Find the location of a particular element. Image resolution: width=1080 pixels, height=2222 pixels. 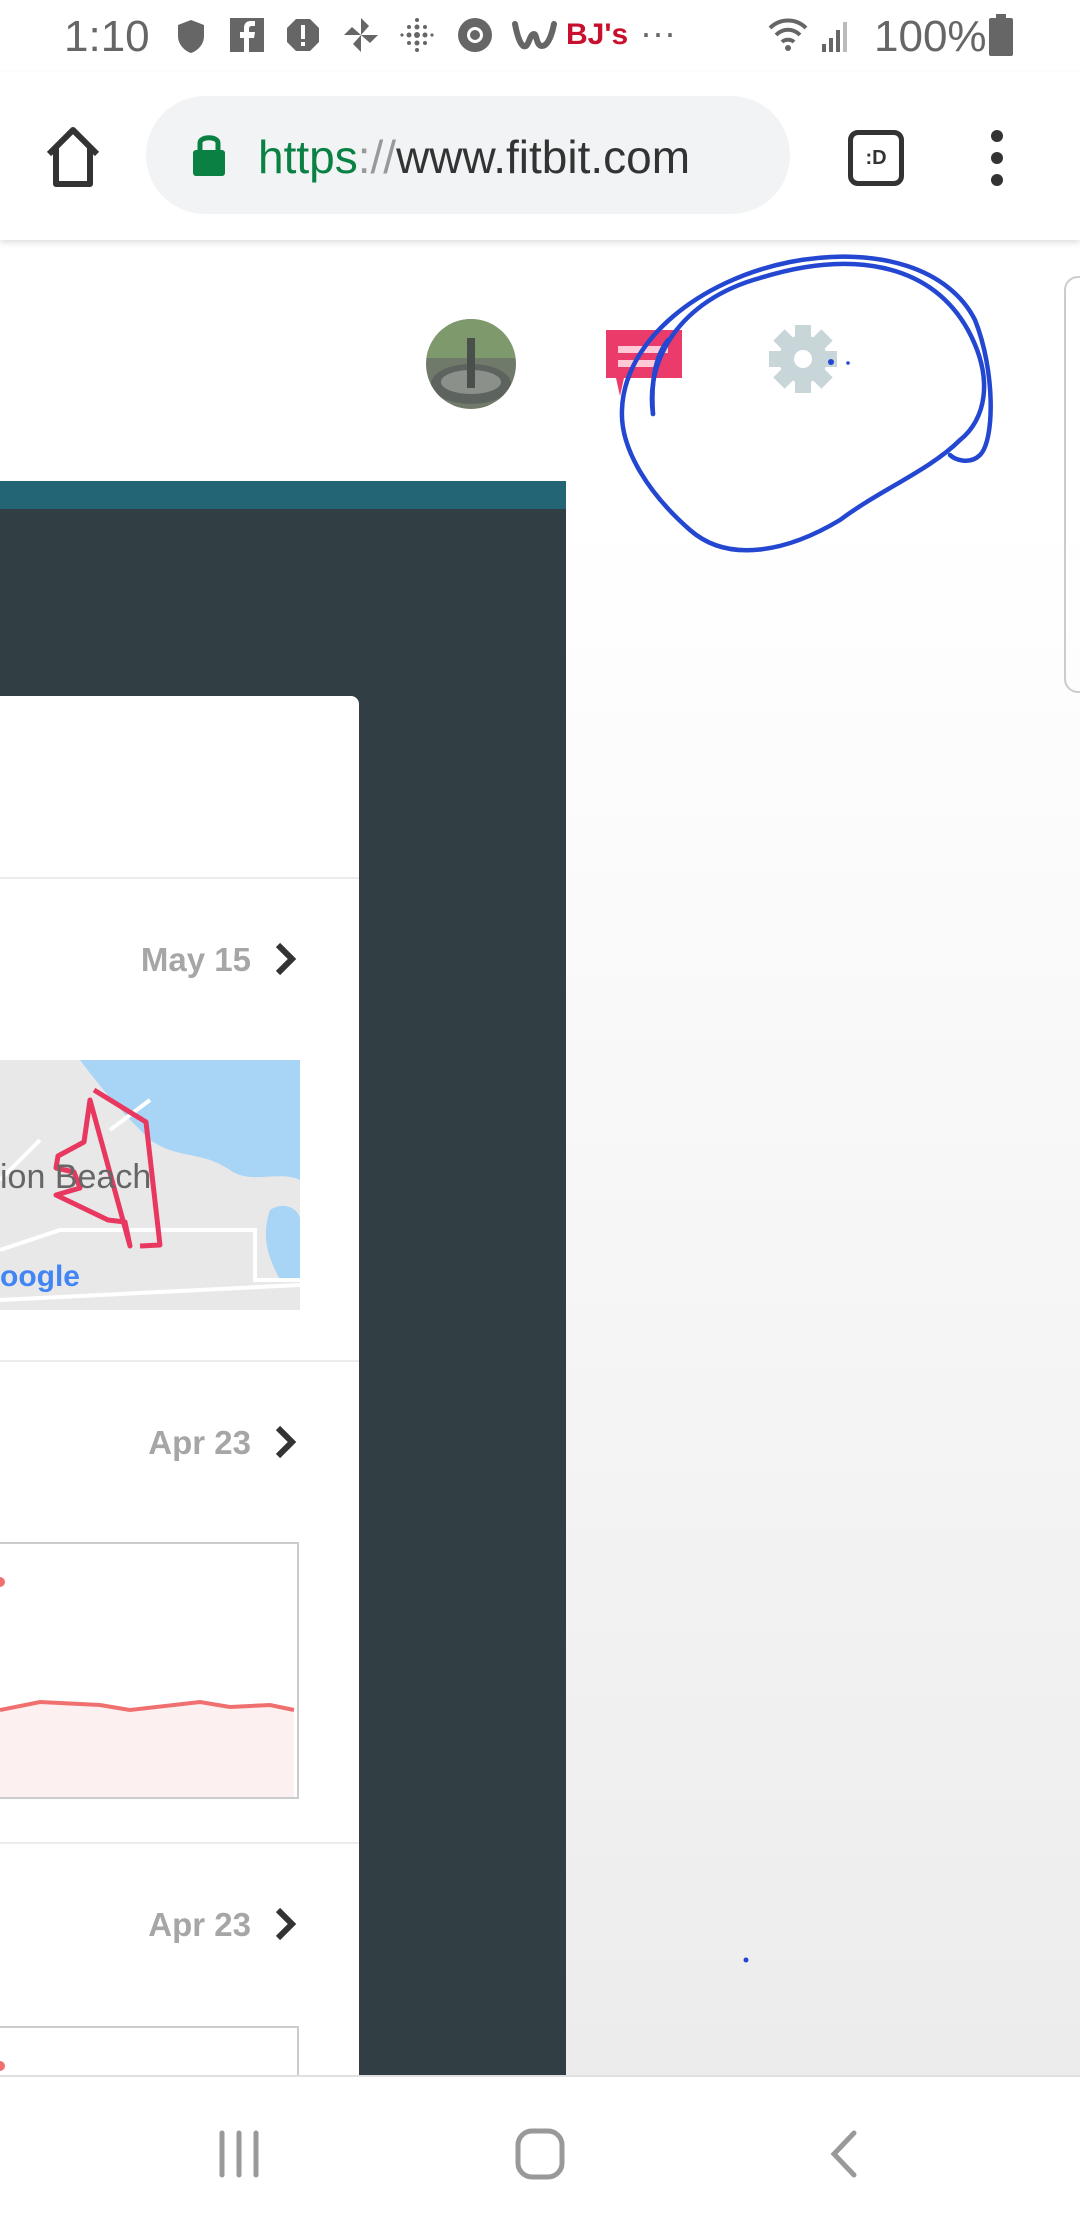

back-button is located at coordinates (843, 2154).